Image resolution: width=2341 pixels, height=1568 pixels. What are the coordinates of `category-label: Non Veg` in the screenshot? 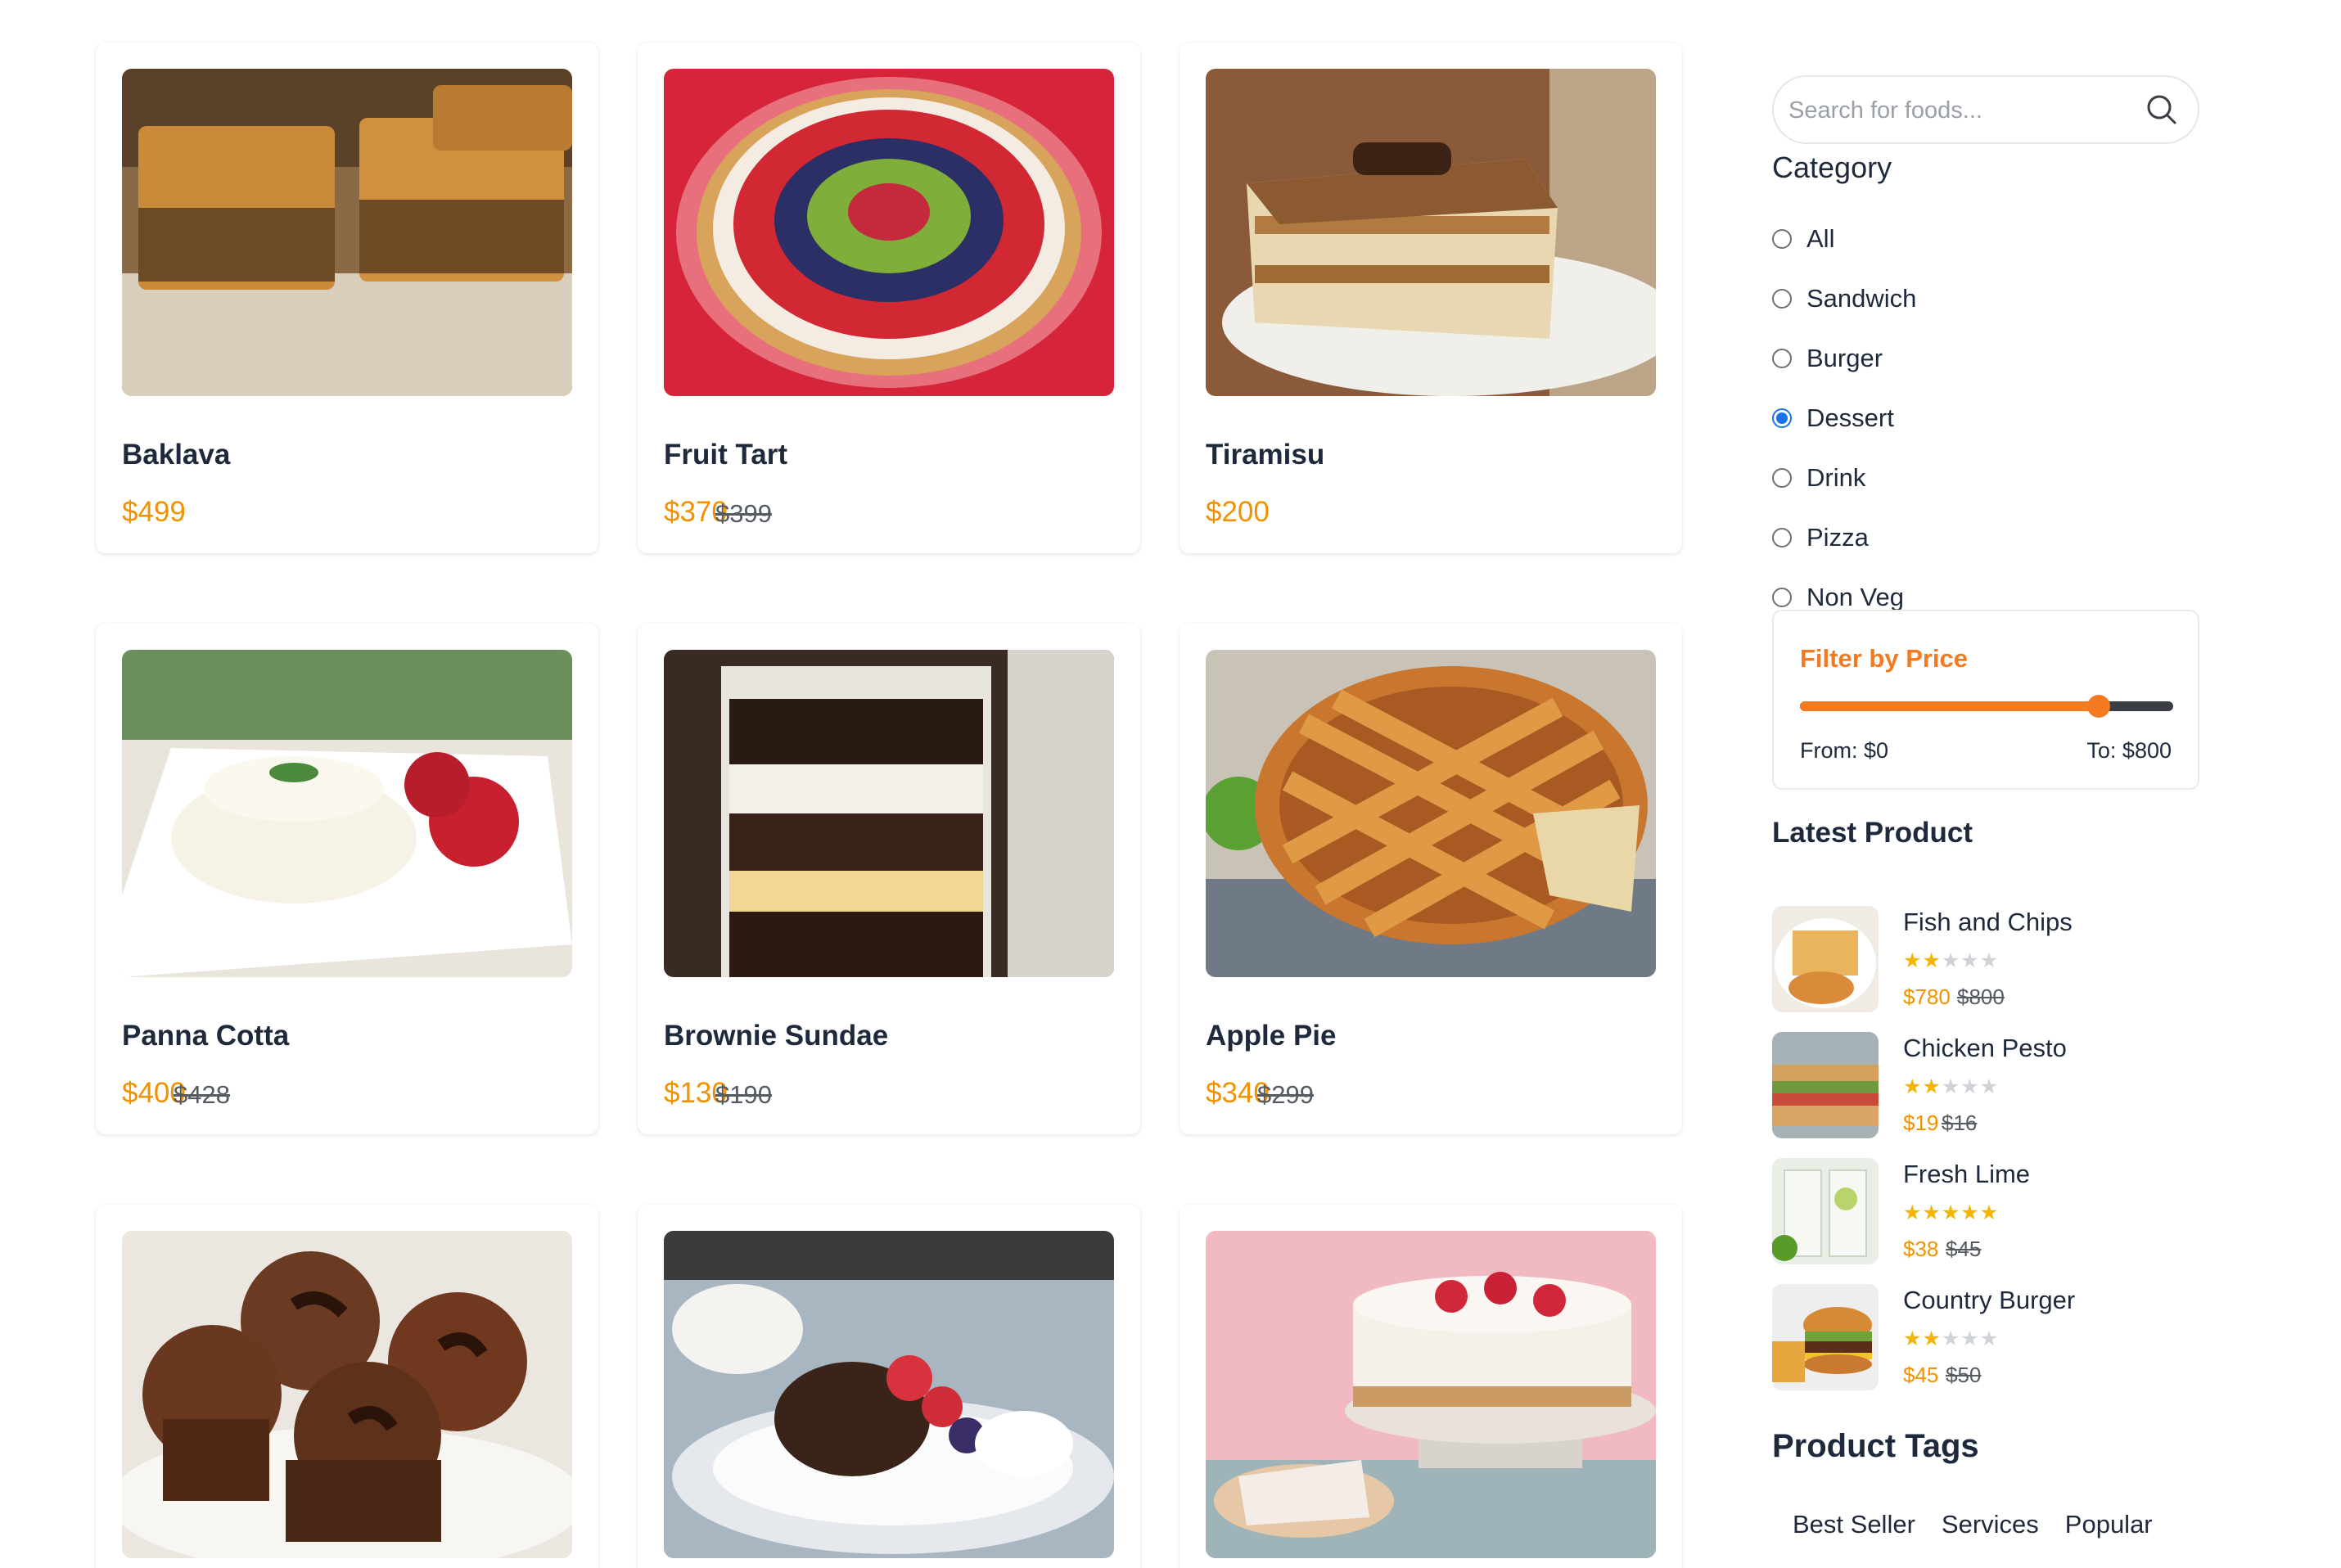 It's located at (1855, 597).